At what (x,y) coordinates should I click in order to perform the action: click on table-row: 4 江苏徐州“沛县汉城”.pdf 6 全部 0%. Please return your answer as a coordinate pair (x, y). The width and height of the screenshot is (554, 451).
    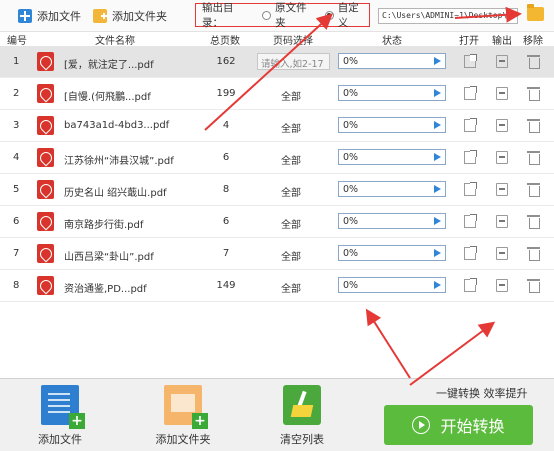
    Looking at the image, I should click on (277, 158).